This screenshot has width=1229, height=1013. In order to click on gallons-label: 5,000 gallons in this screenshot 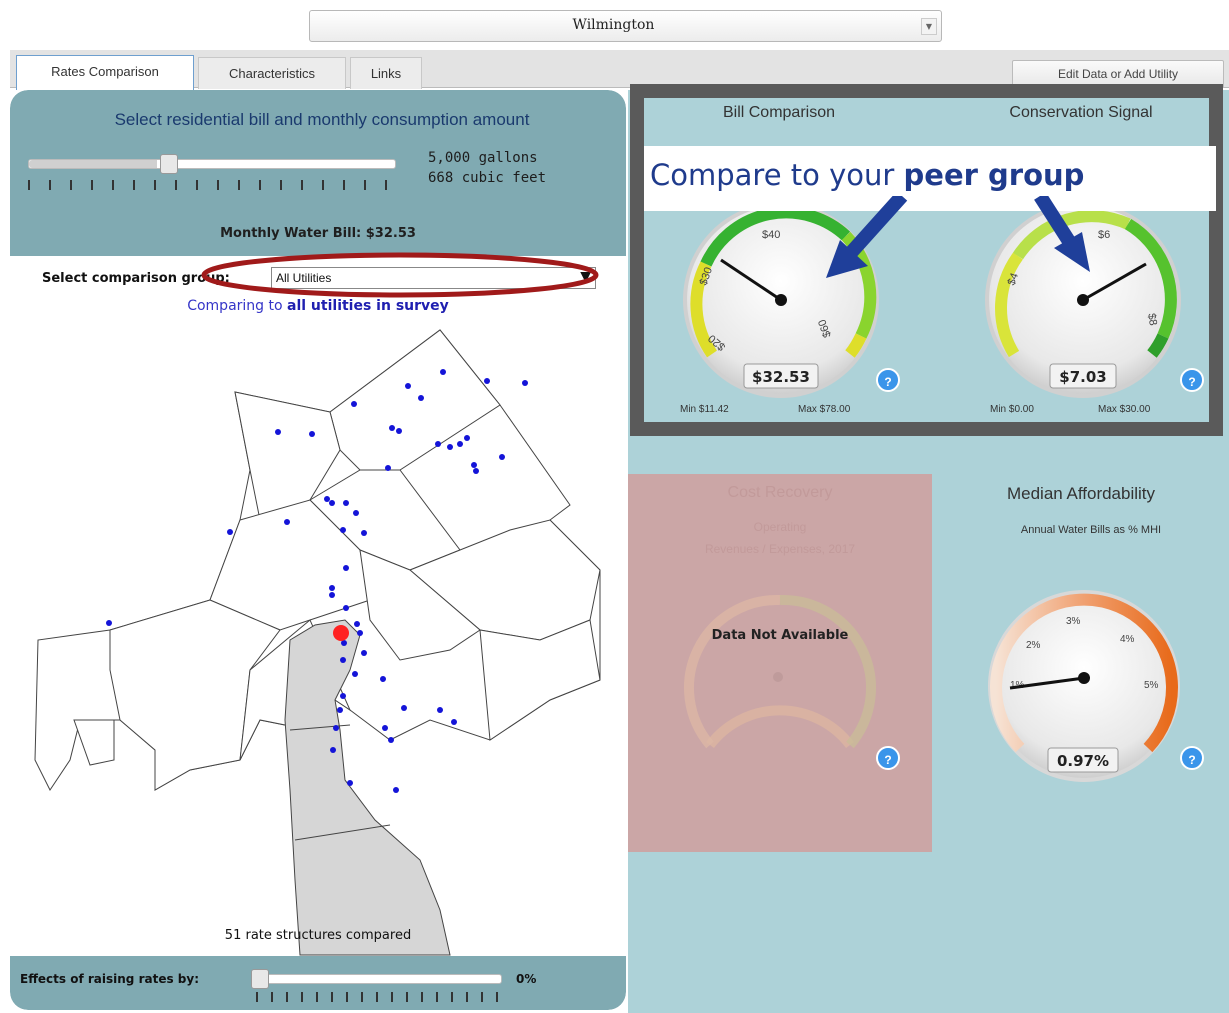, I will do `click(483, 158)`.